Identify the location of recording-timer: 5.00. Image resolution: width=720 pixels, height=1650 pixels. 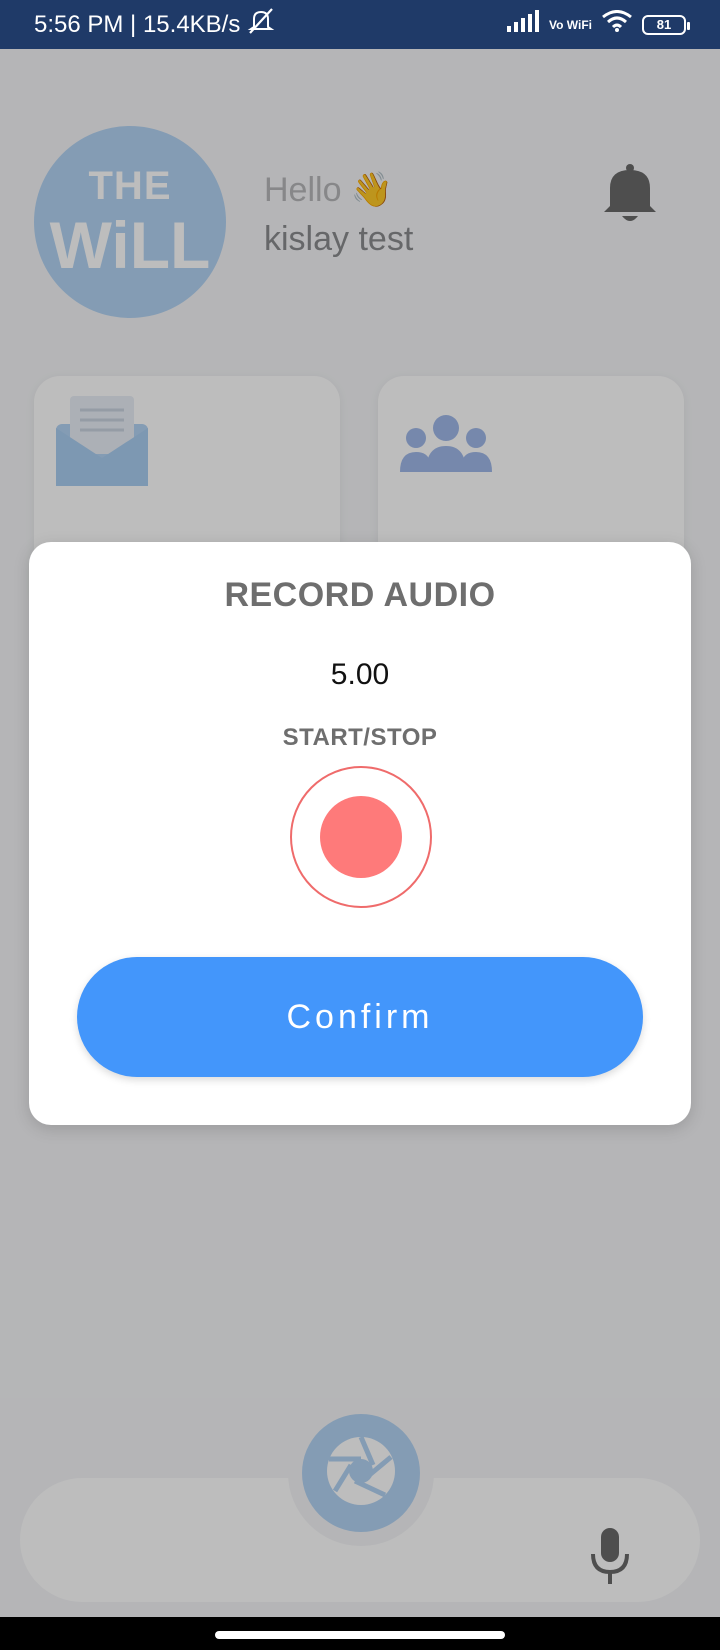
(360, 674).